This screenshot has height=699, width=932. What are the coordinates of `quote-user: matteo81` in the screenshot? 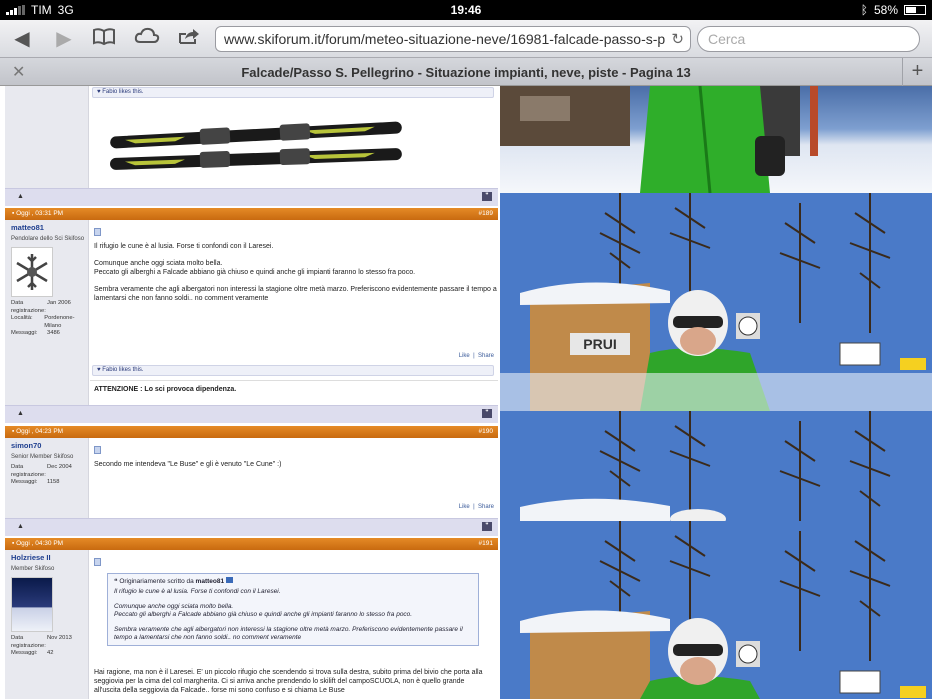 It's located at (210, 581).